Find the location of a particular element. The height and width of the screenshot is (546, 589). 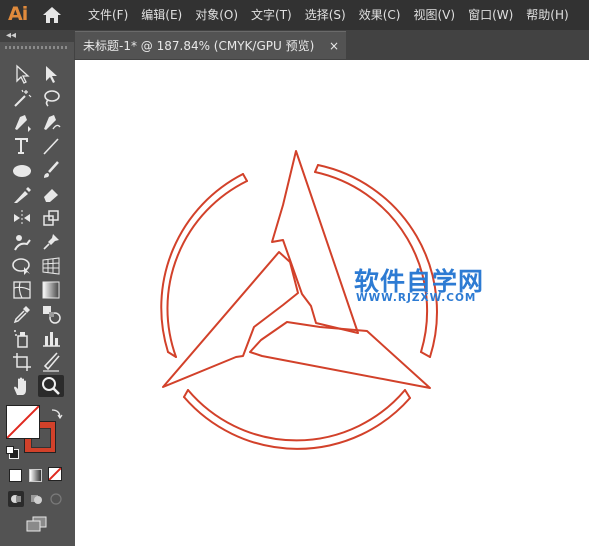

blade-top is located at coordinates (315, 242).